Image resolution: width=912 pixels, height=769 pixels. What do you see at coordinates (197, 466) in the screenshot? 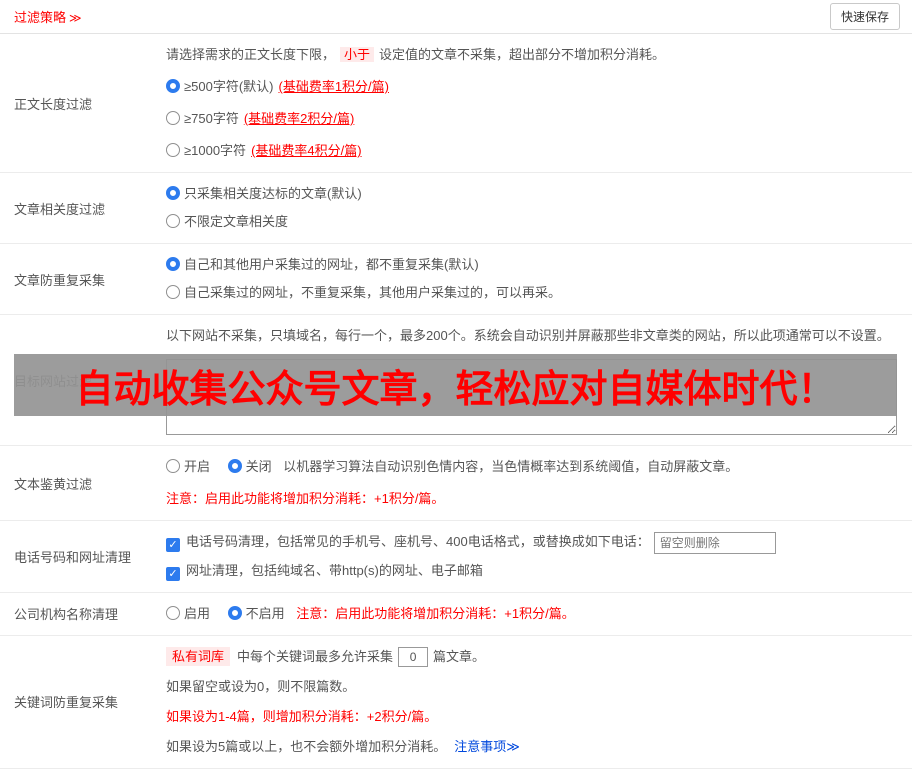
I see `option-text: 开启` at bounding box center [197, 466].